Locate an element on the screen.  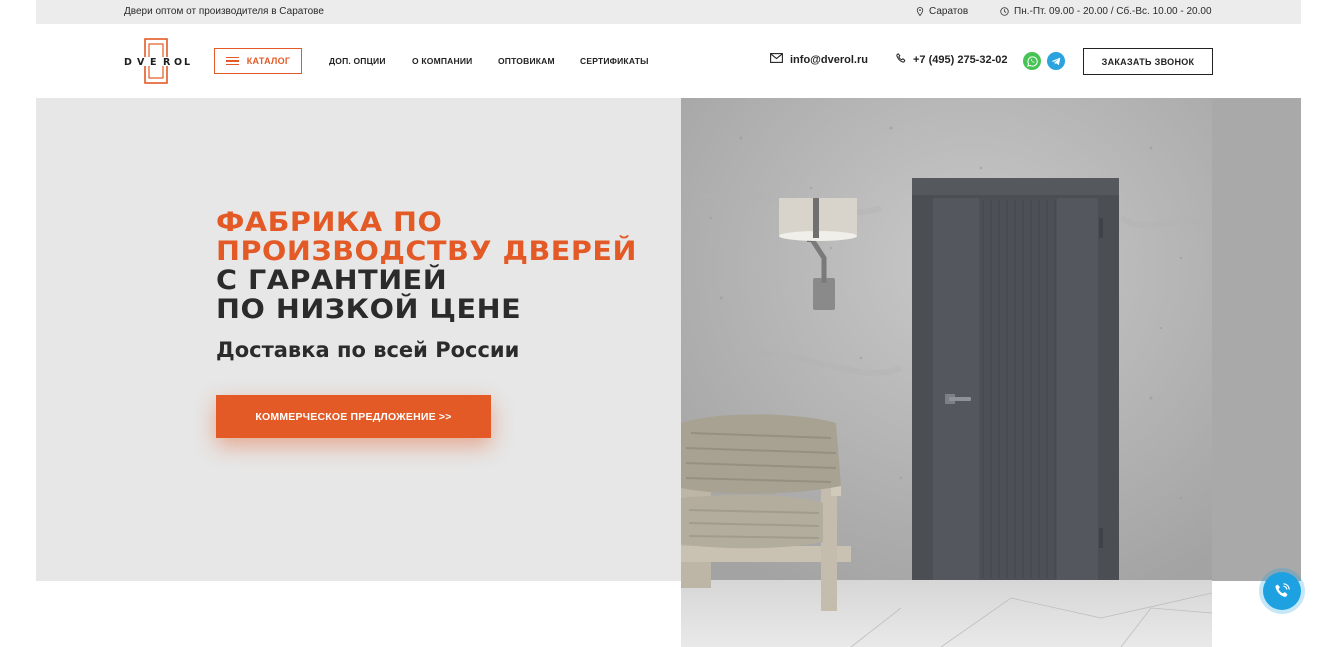
email-link: info@dverol.ru is located at coordinates (819, 59).